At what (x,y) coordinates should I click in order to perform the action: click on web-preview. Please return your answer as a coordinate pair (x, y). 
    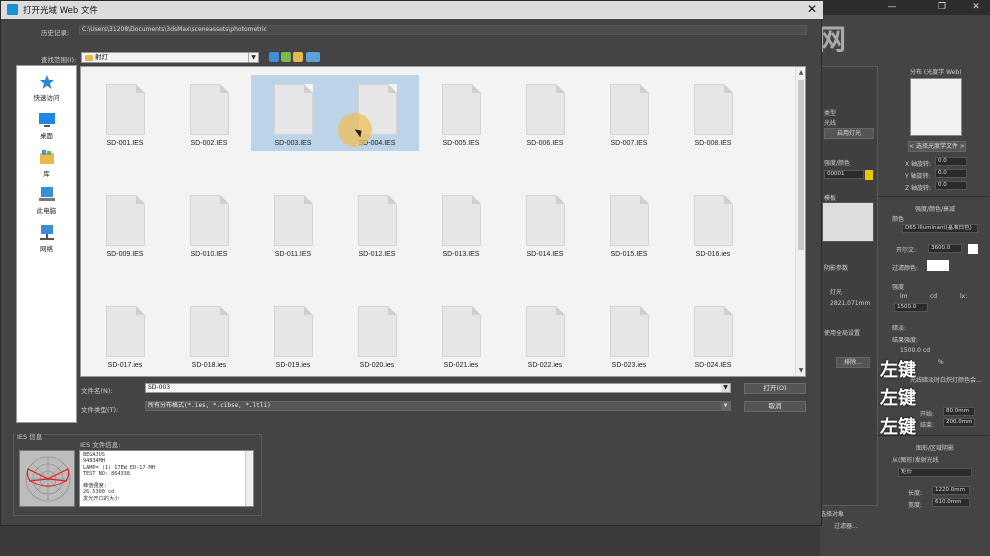
    Looking at the image, I should click on (936, 107).